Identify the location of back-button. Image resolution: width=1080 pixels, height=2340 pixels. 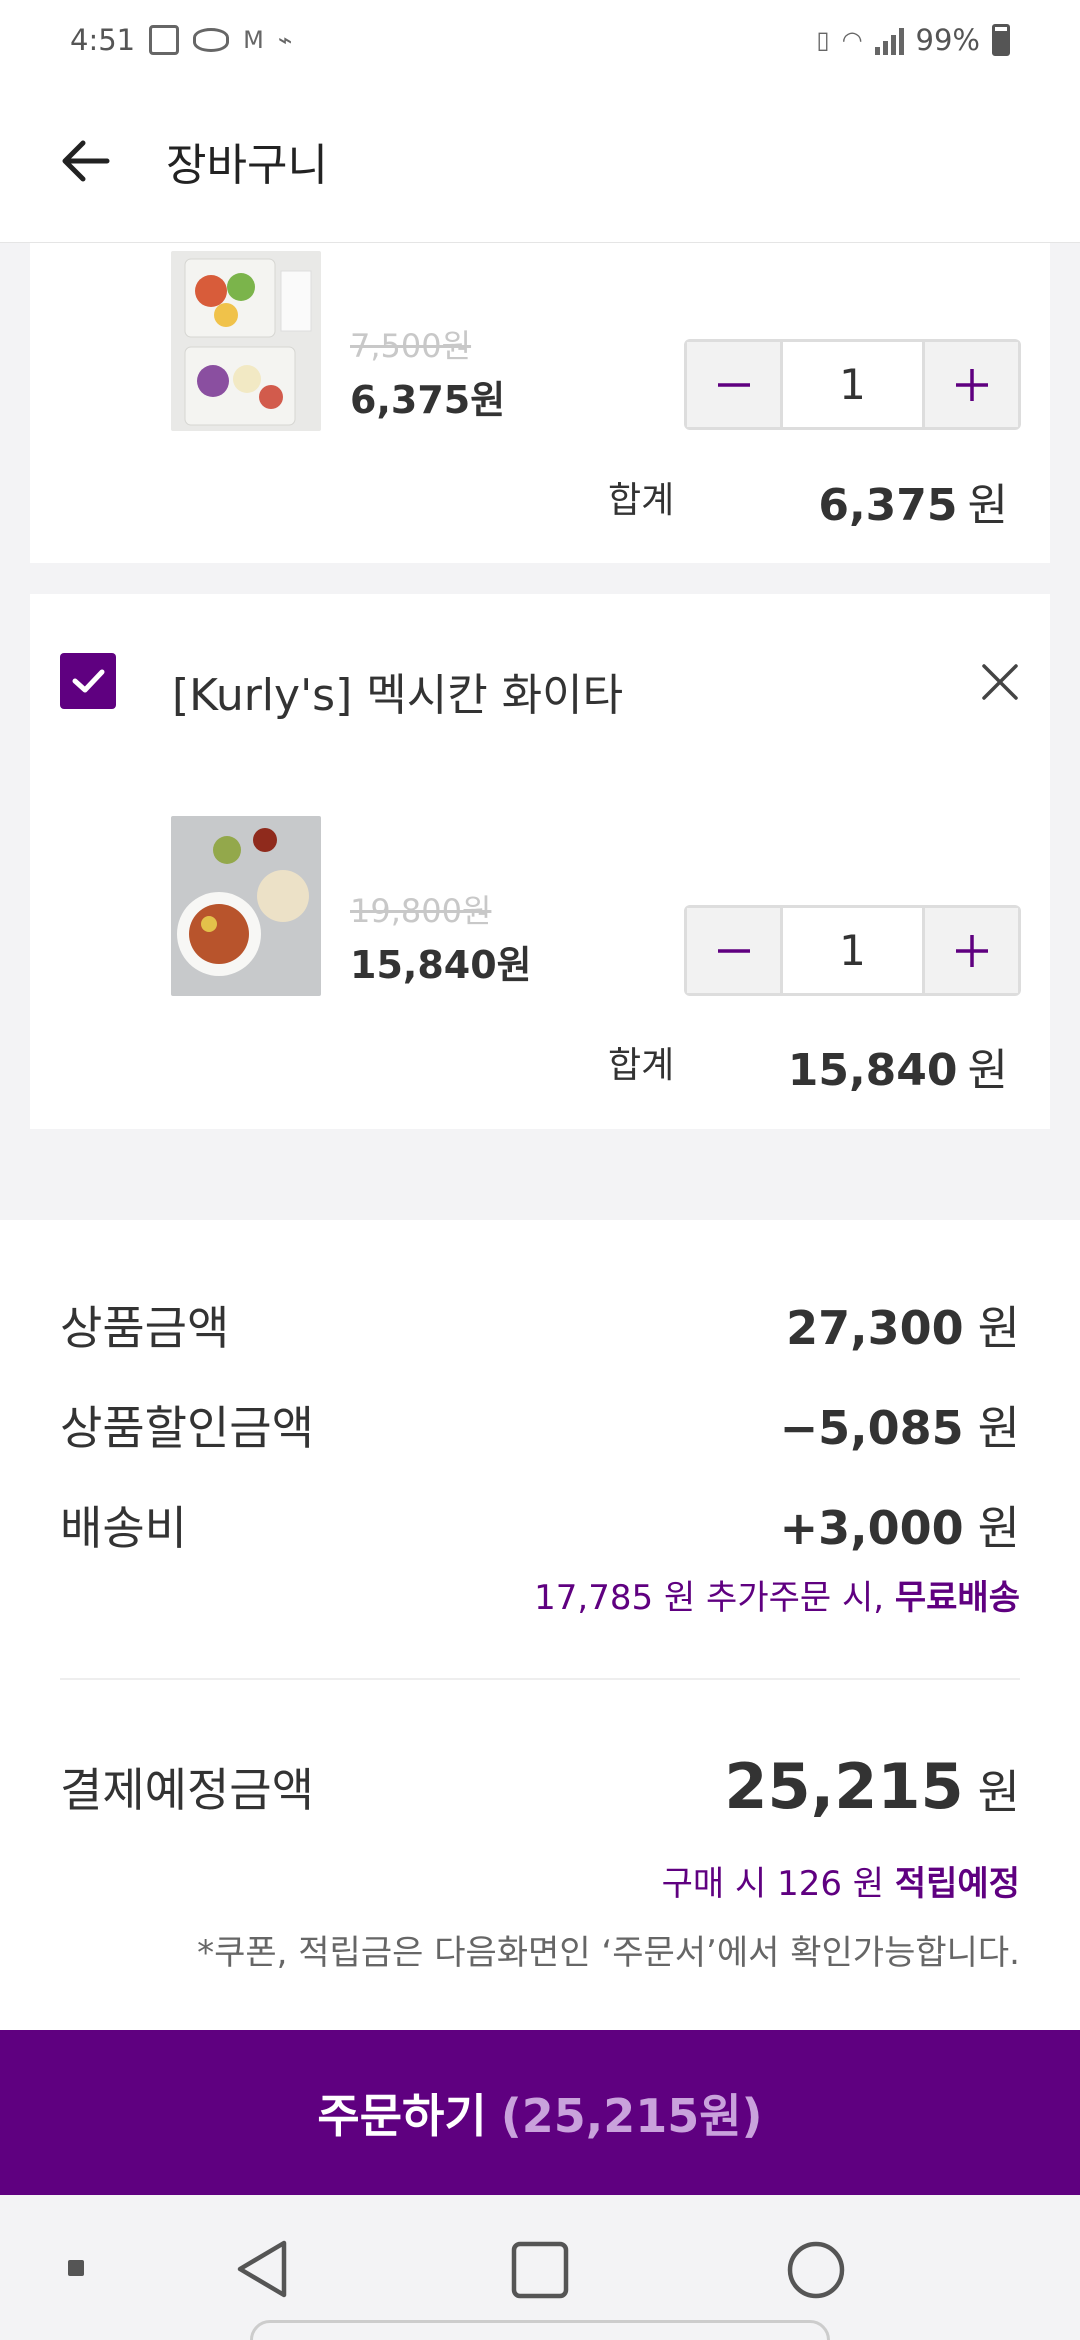
(85, 161).